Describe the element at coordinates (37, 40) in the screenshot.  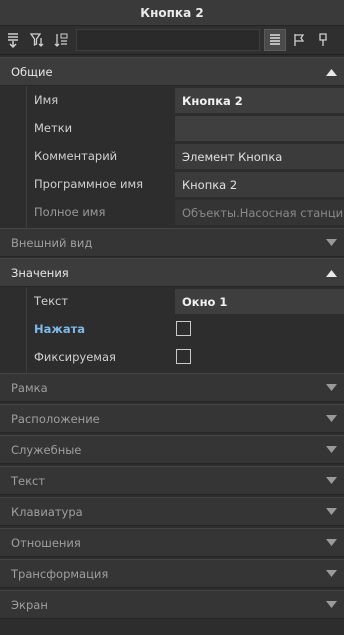
I see `filter-icon` at that location.